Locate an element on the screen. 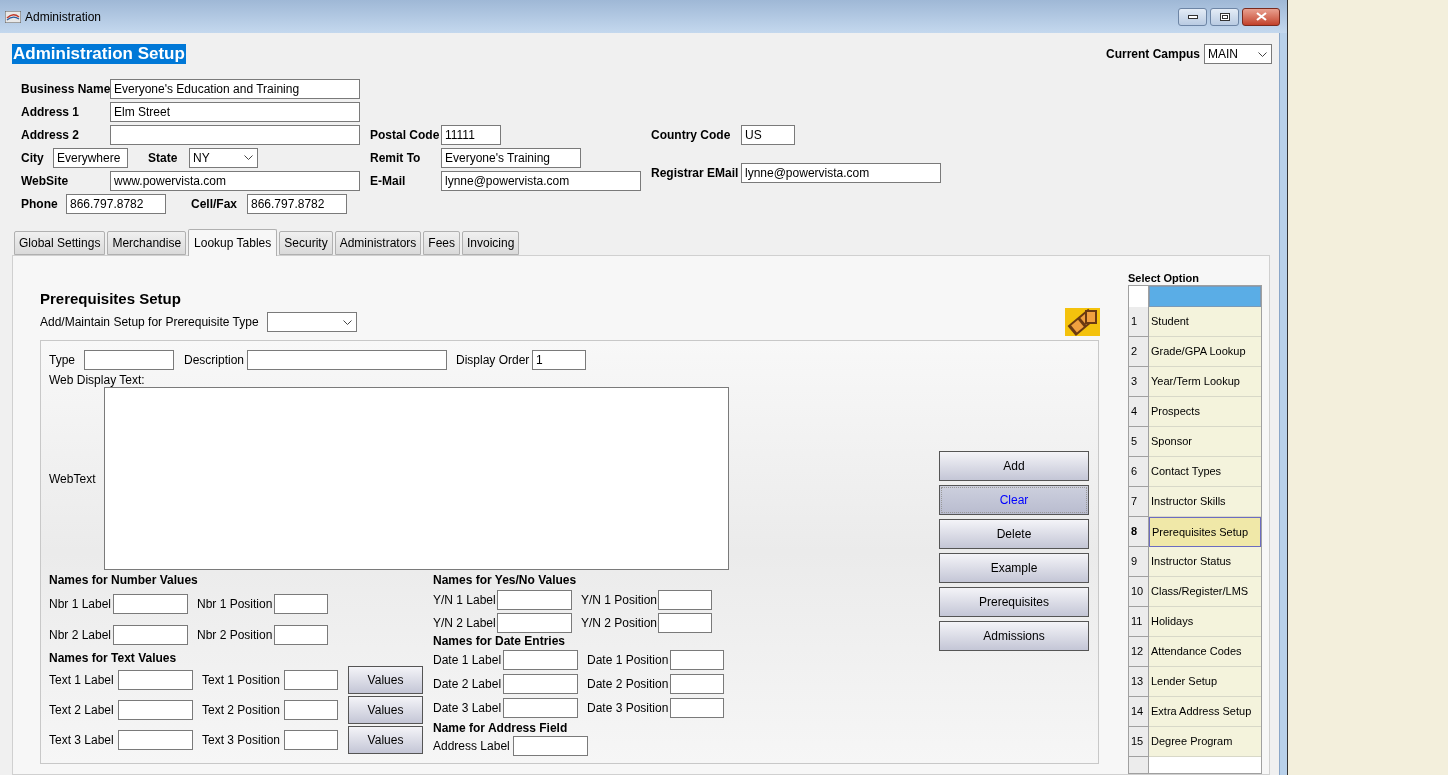 The width and height of the screenshot is (1448, 775). action-button: Prerequisites is located at coordinates (1014, 602).